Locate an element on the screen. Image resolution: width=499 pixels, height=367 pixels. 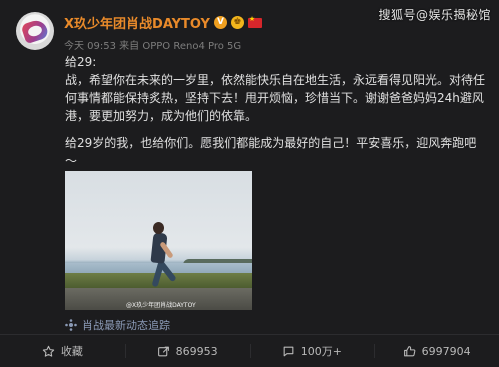
flag-icon is located at coordinates (254, 21).